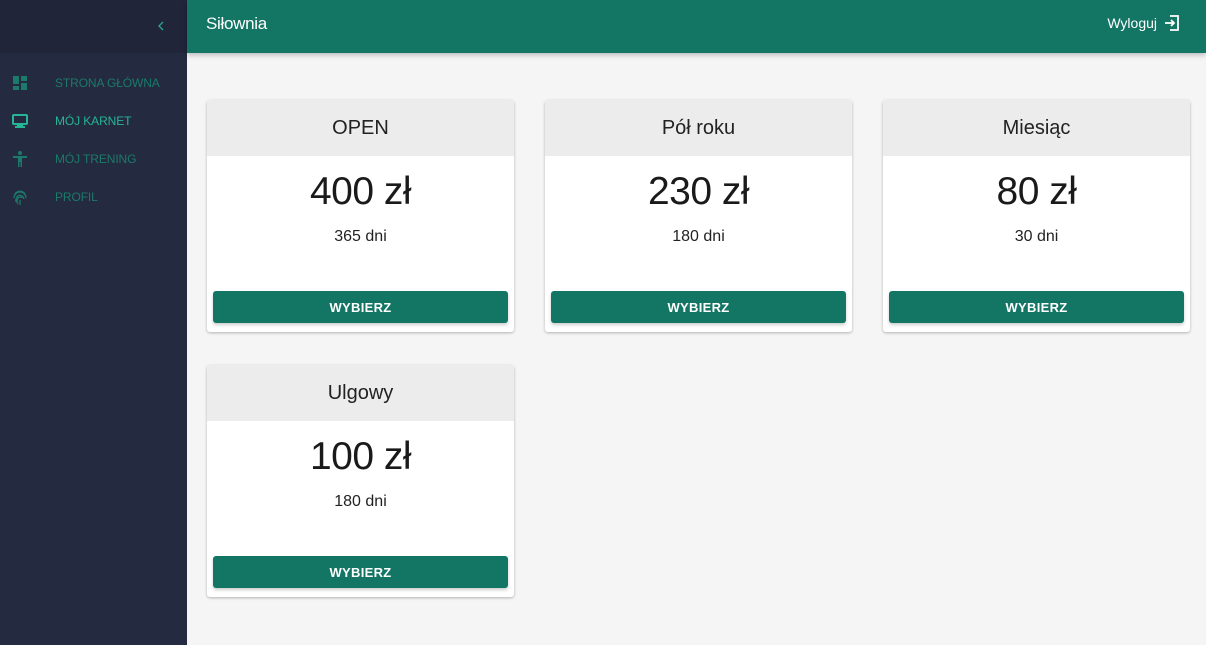 The image size is (1206, 645). I want to click on sidebar-item-my-pass: MÓJ KARNET, so click(93, 121).